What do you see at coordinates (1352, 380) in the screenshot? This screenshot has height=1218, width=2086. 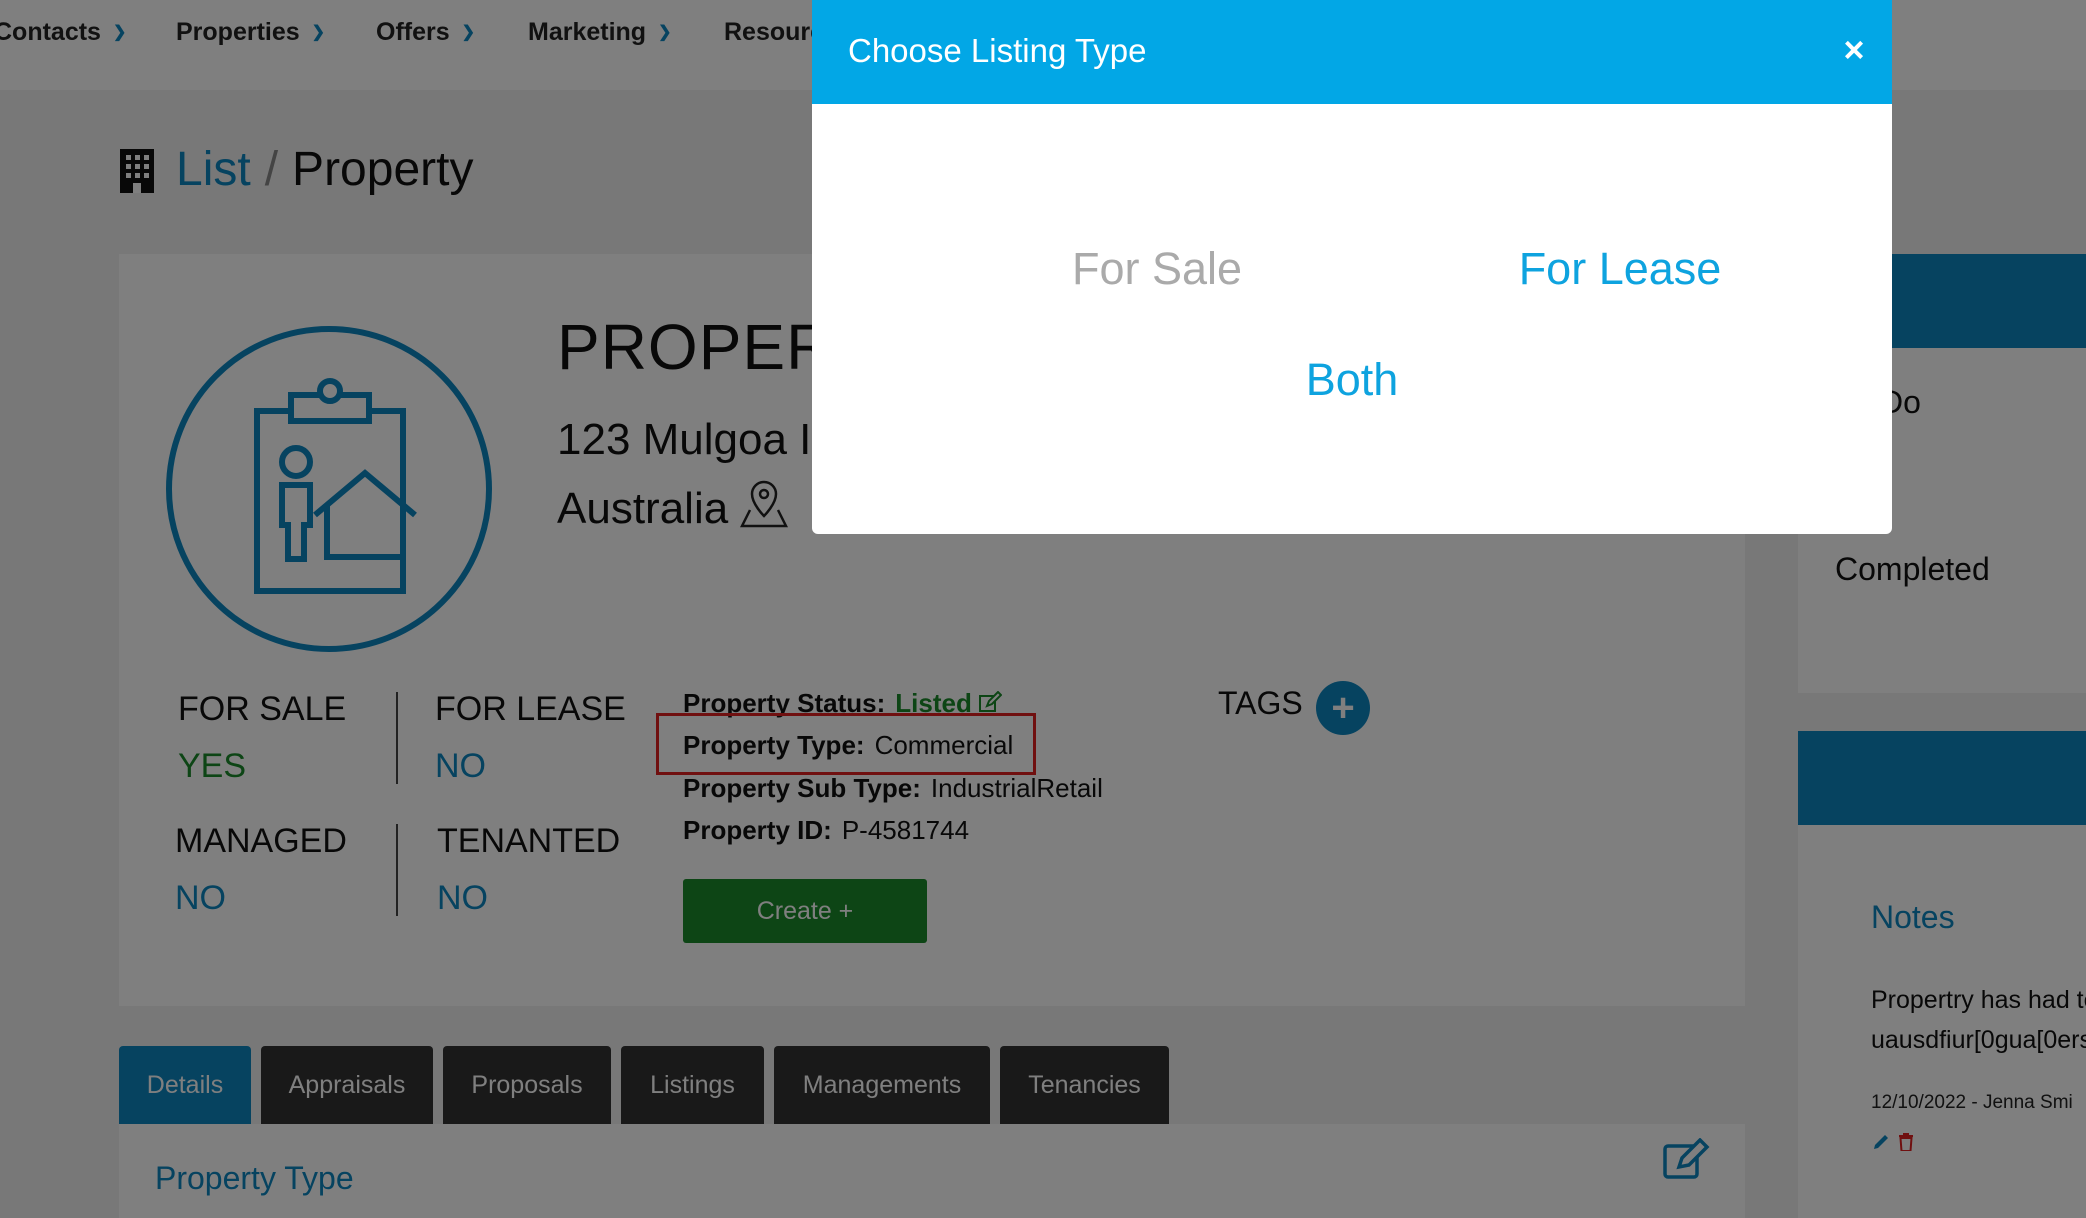 I see `option-both: Both` at bounding box center [1352, 380].